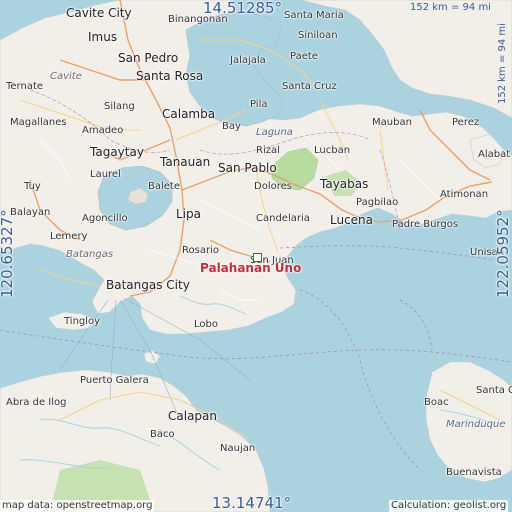 This screenshot has height=512, width=512. What do you see at coordinates (274, 132) in the screenshot?
I see `label-laguna-region: Laguna` at bounding box center [274, 132].